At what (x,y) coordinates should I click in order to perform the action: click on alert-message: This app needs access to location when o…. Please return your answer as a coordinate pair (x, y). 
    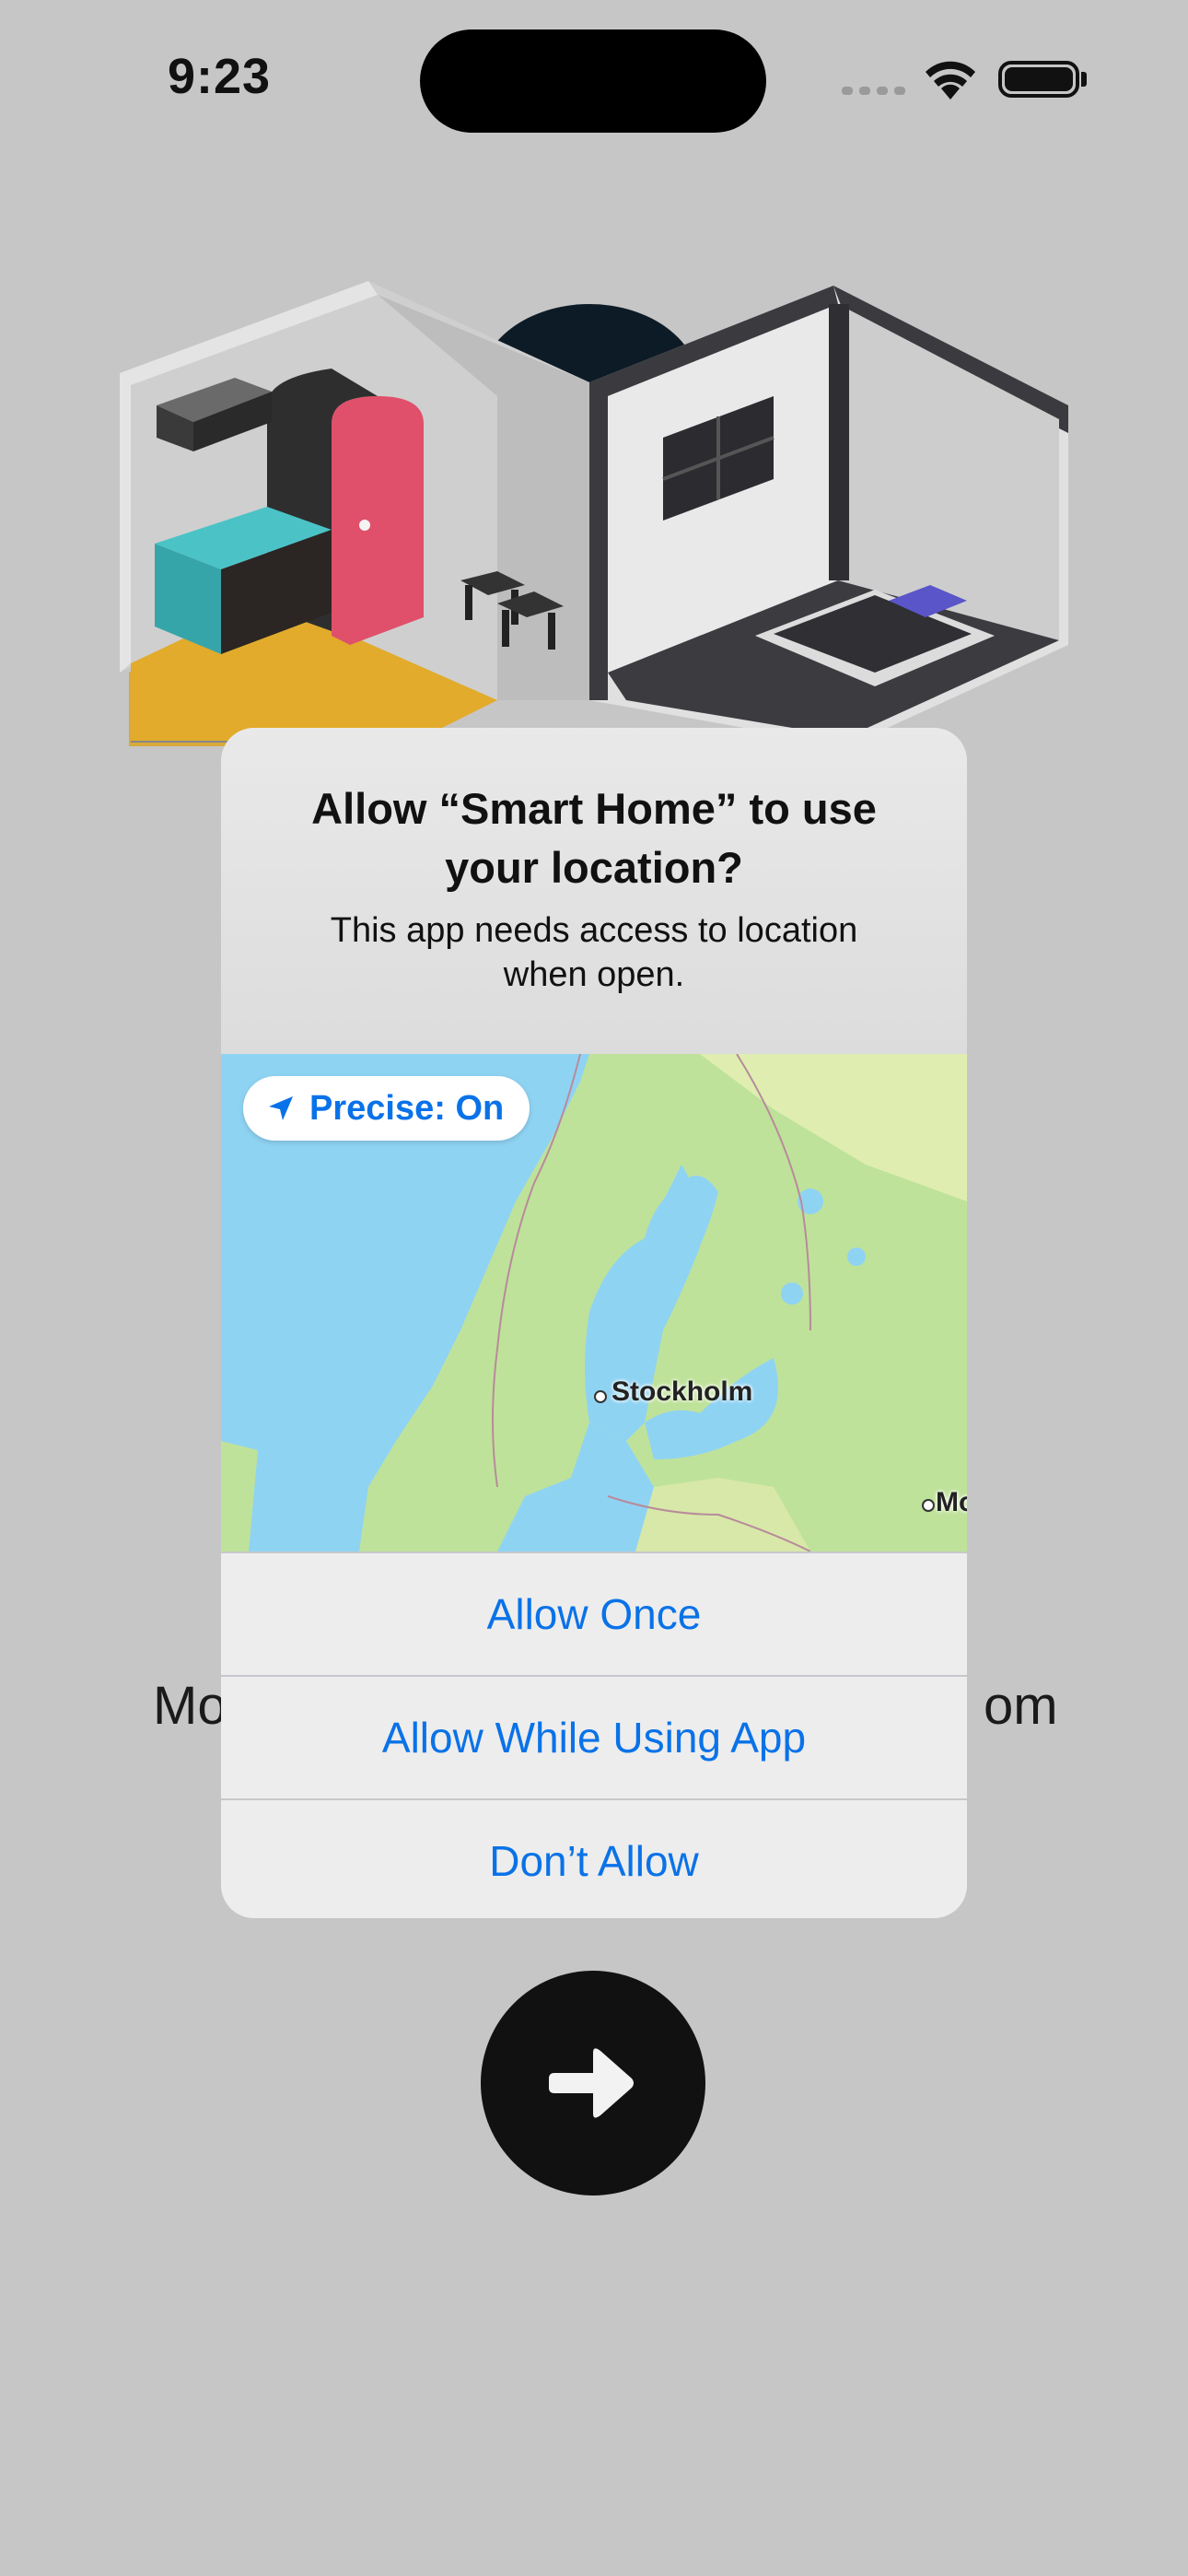
    Looking at the image, I should click on (594, 953).